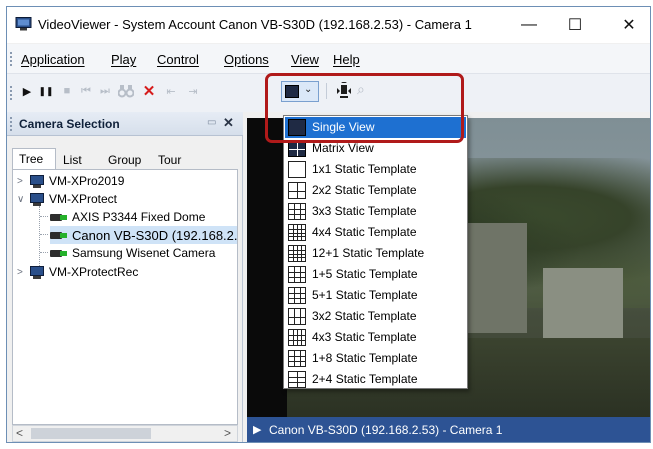  I want to click on menu-item-1-5-static-template: 1+5 Static Template, so click(375, 274).